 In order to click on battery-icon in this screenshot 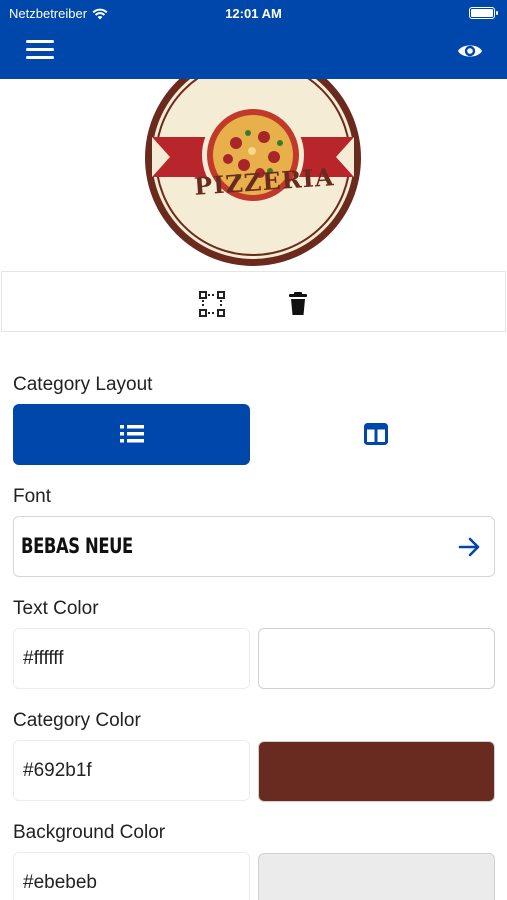, I will do `click(483, 13)`.